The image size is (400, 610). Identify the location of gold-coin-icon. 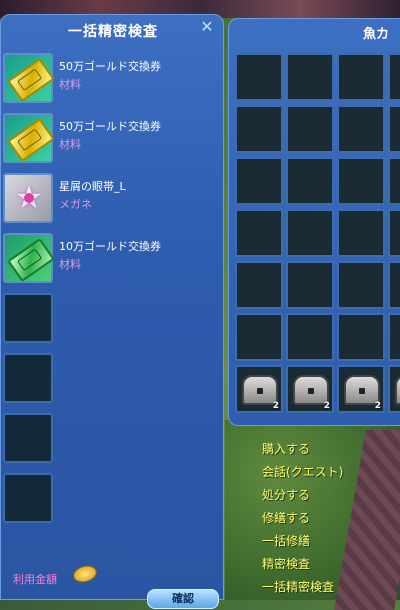
(85, 574).